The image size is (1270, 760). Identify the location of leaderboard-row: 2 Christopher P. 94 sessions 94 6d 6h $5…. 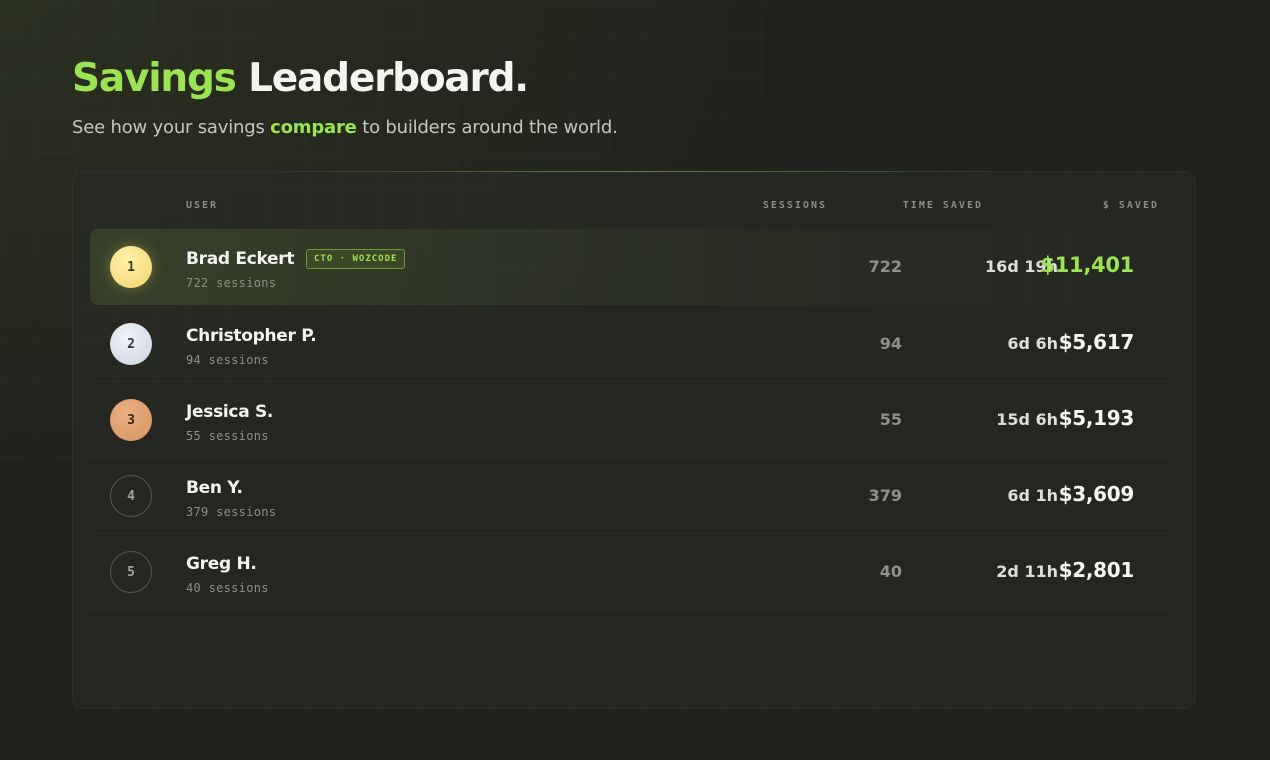
(629, 344).